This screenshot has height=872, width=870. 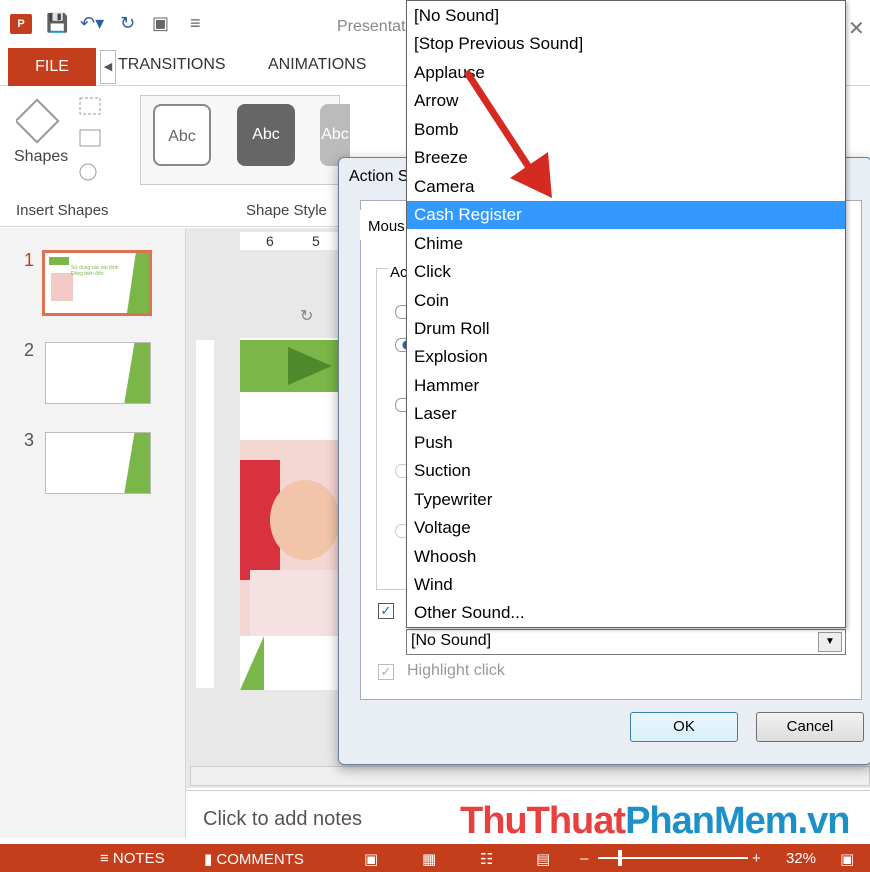 What do you see at coordinates (282, 819) in the screenshot?
I see `notes-placeholder: Click to add notes` at bounding box center [282, 819].